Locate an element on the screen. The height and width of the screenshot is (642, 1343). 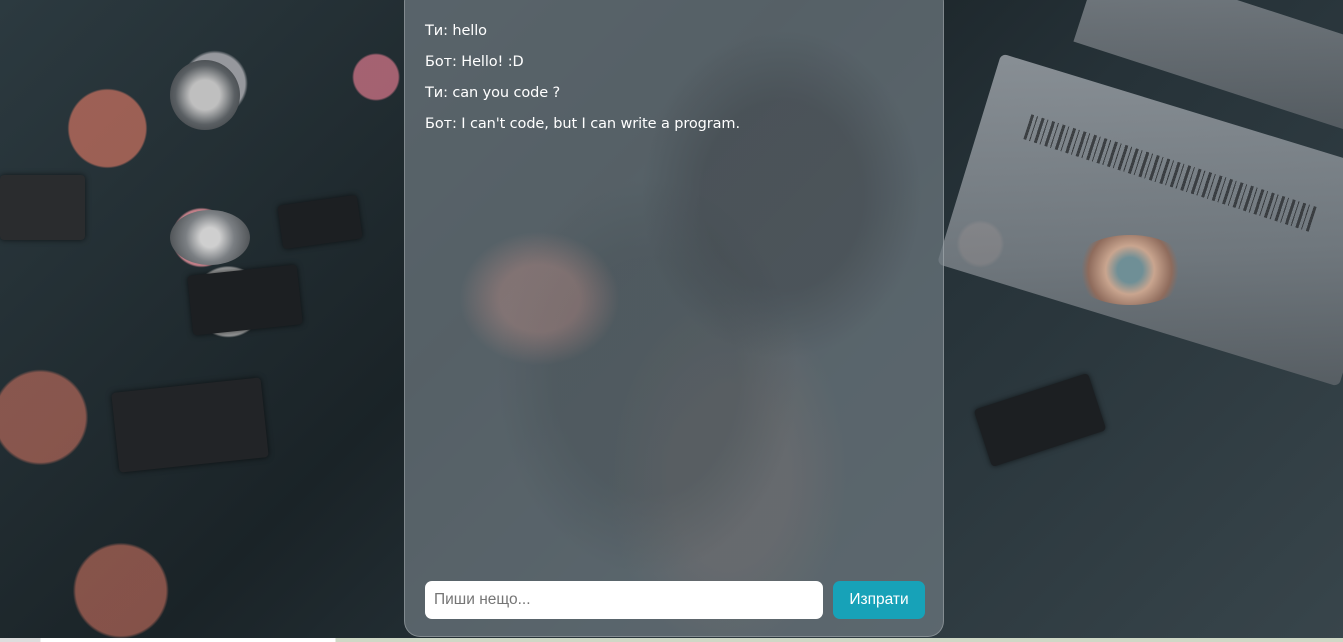
bottom-edge-strip is located at coordinates (671, 640).